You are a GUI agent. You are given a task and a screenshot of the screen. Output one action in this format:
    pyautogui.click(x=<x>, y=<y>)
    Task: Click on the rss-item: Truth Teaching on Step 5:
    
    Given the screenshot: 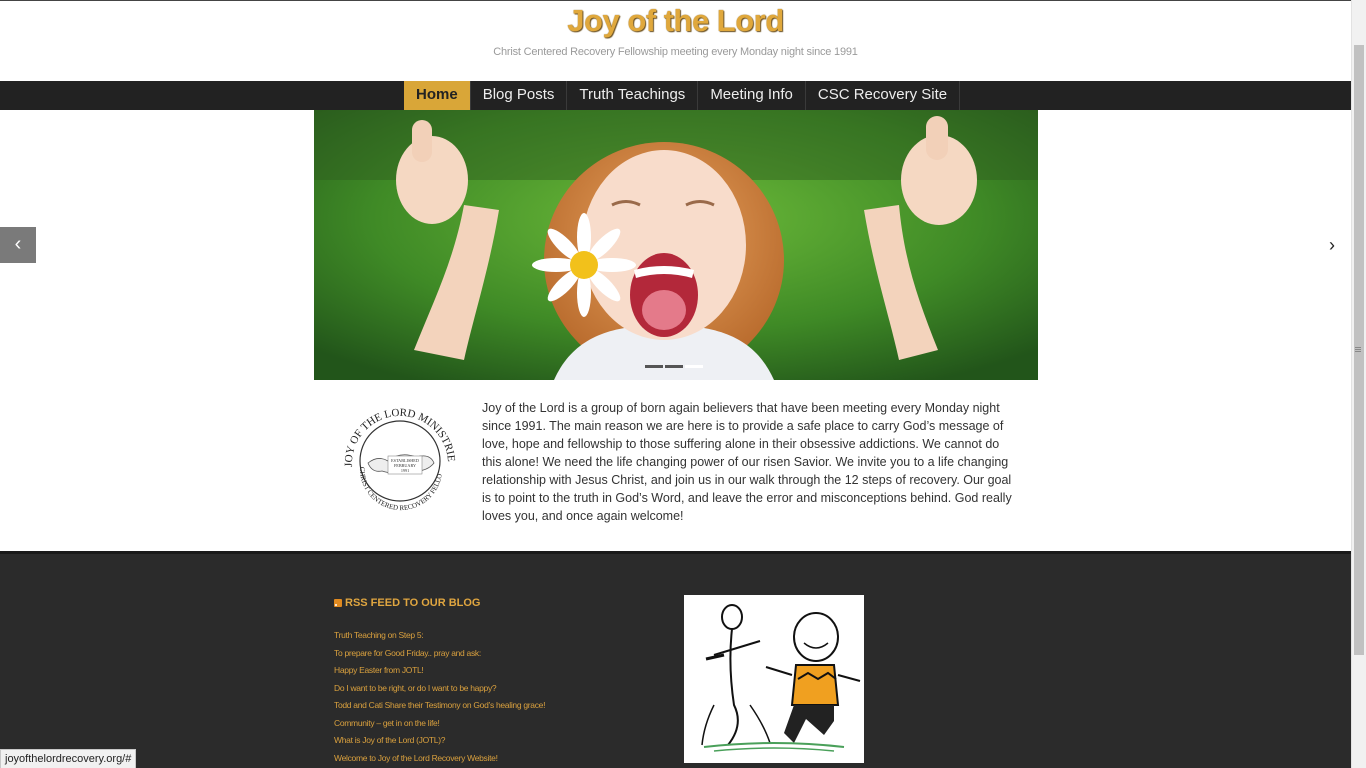 What is the action you would take?
    pyautogui.click(x=439, y=639)
    